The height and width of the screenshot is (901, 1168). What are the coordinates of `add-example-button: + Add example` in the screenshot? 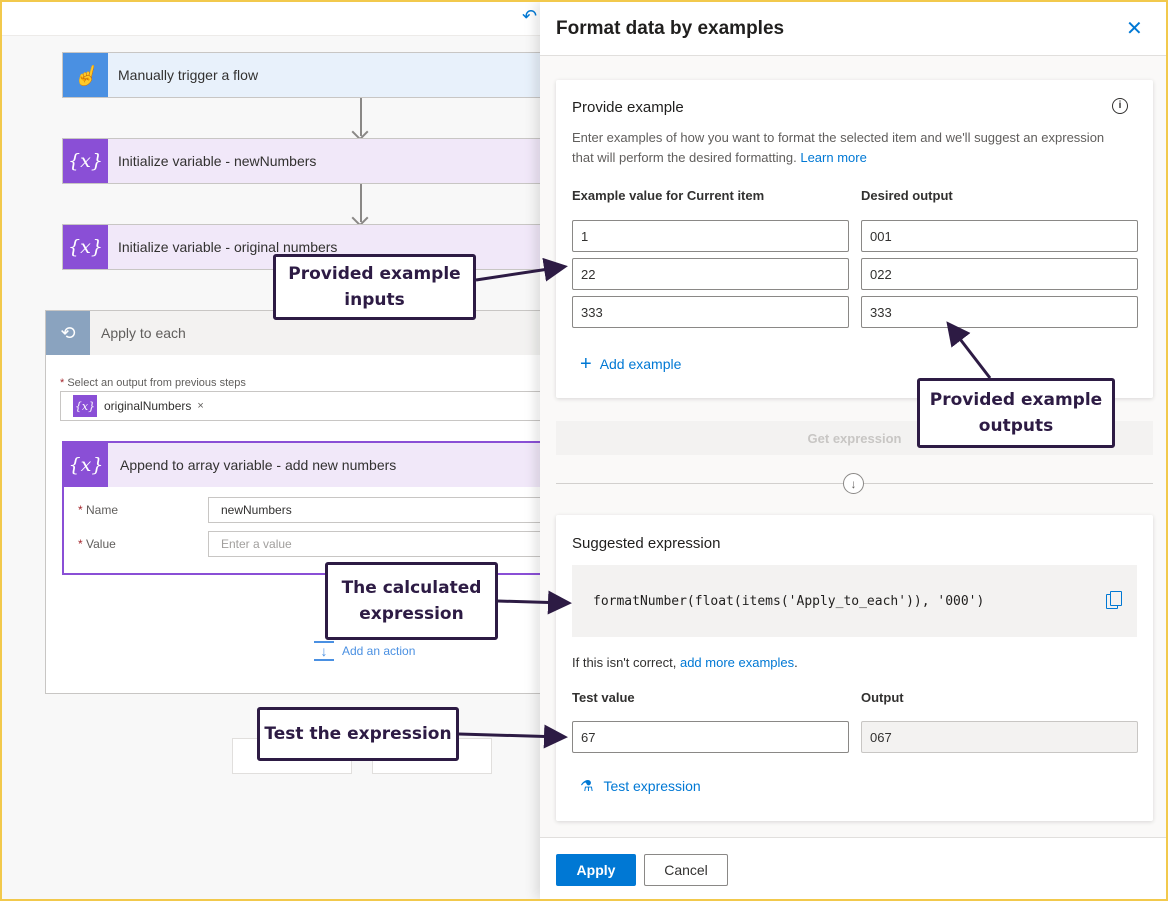 It's located at (630, 364).